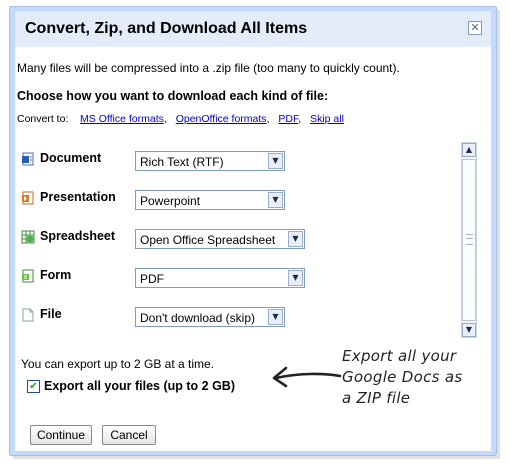 The height and width of the screenshot is (465, 510). I want to click on selected-format: Powerpoint, so click(170, 201).